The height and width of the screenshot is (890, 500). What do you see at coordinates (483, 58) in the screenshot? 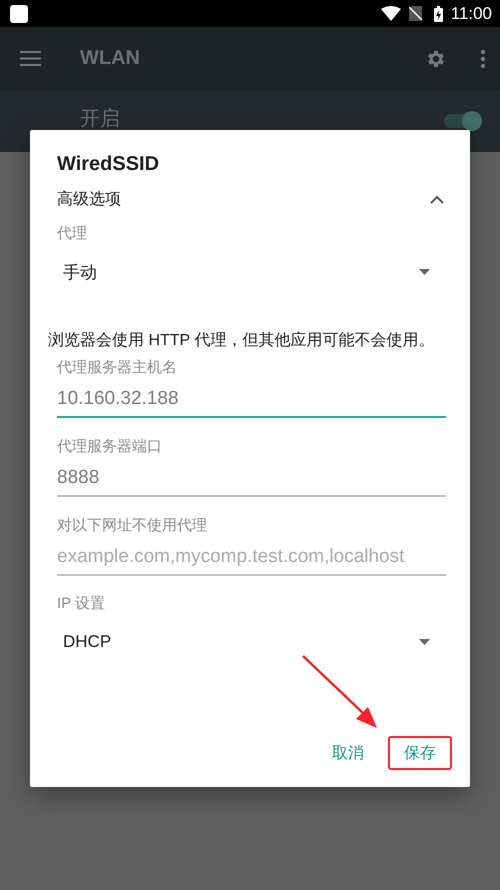
I see `more-options-icon` at bounding box center [483, 58].